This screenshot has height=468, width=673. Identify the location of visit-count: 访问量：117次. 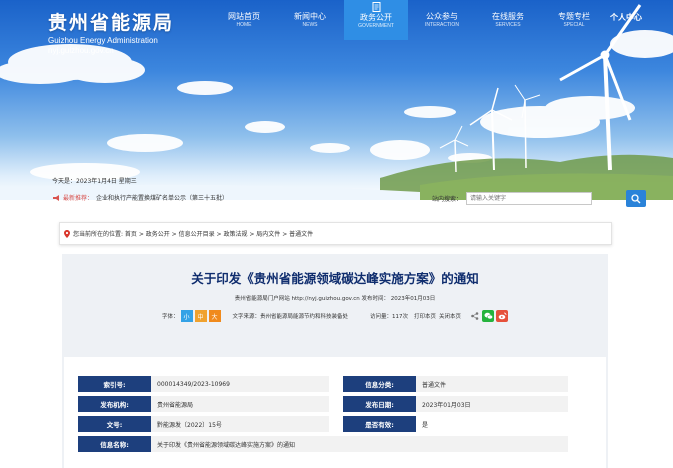
(389, 317).